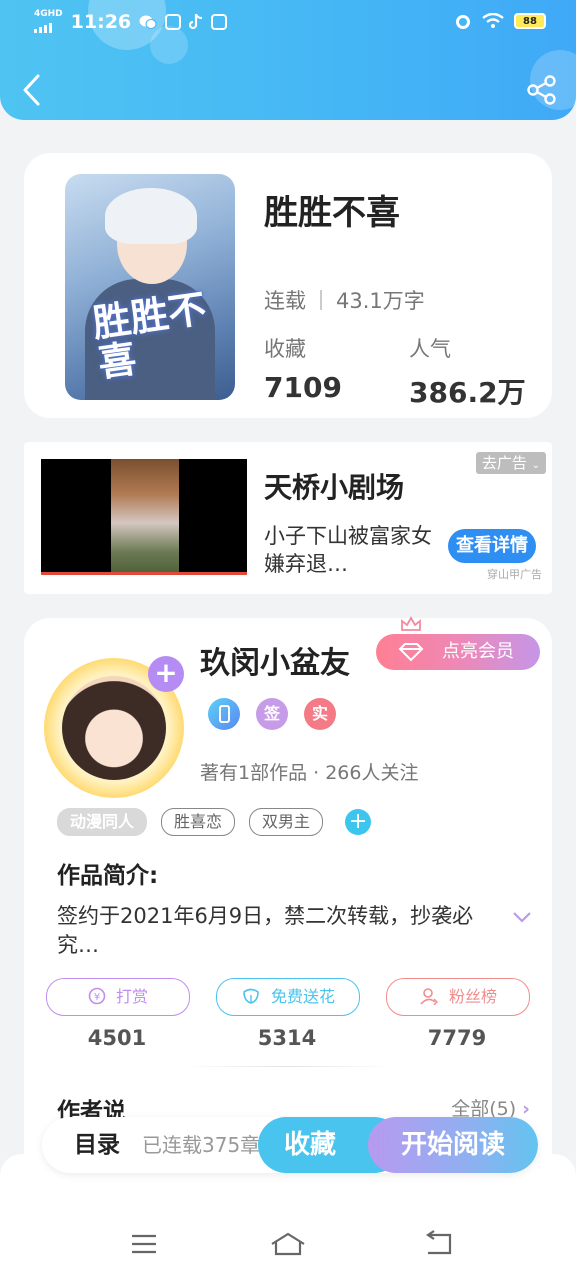 The image size is (576, 1280). I want to click on signal-indicator: 4GHD, so click(48, 21).